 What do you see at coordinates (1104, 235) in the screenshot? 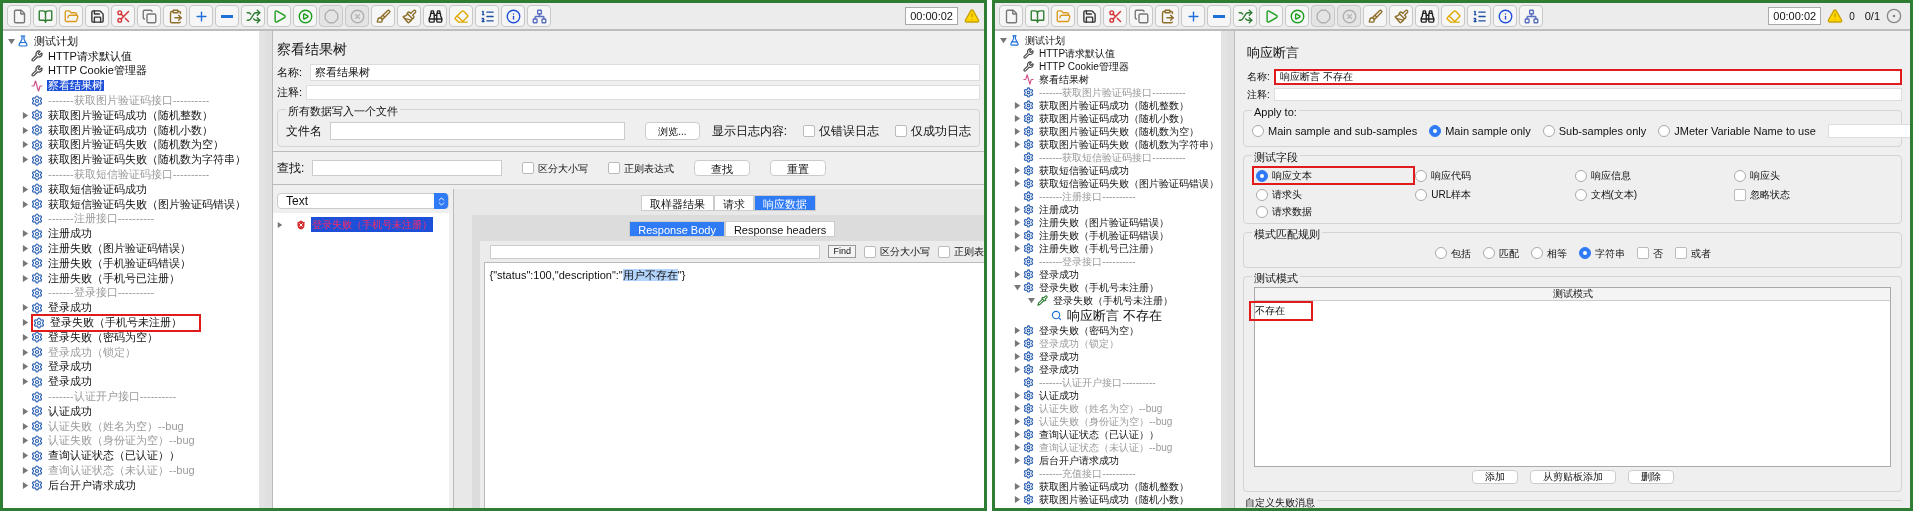
I see `tree-item: 注册失败（手机验证码错误）` at bounding box center [1104, 235].